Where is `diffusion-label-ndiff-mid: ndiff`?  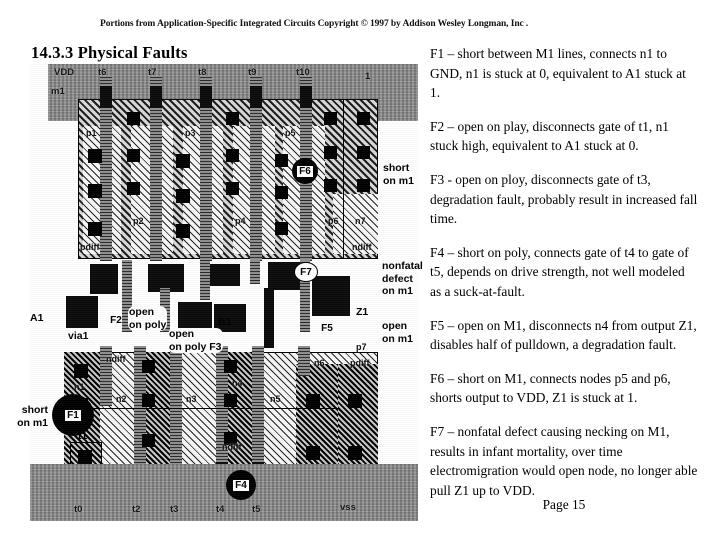 diffusion-label-ndiff-mid: ndiff is located at coordinates (116, 359).